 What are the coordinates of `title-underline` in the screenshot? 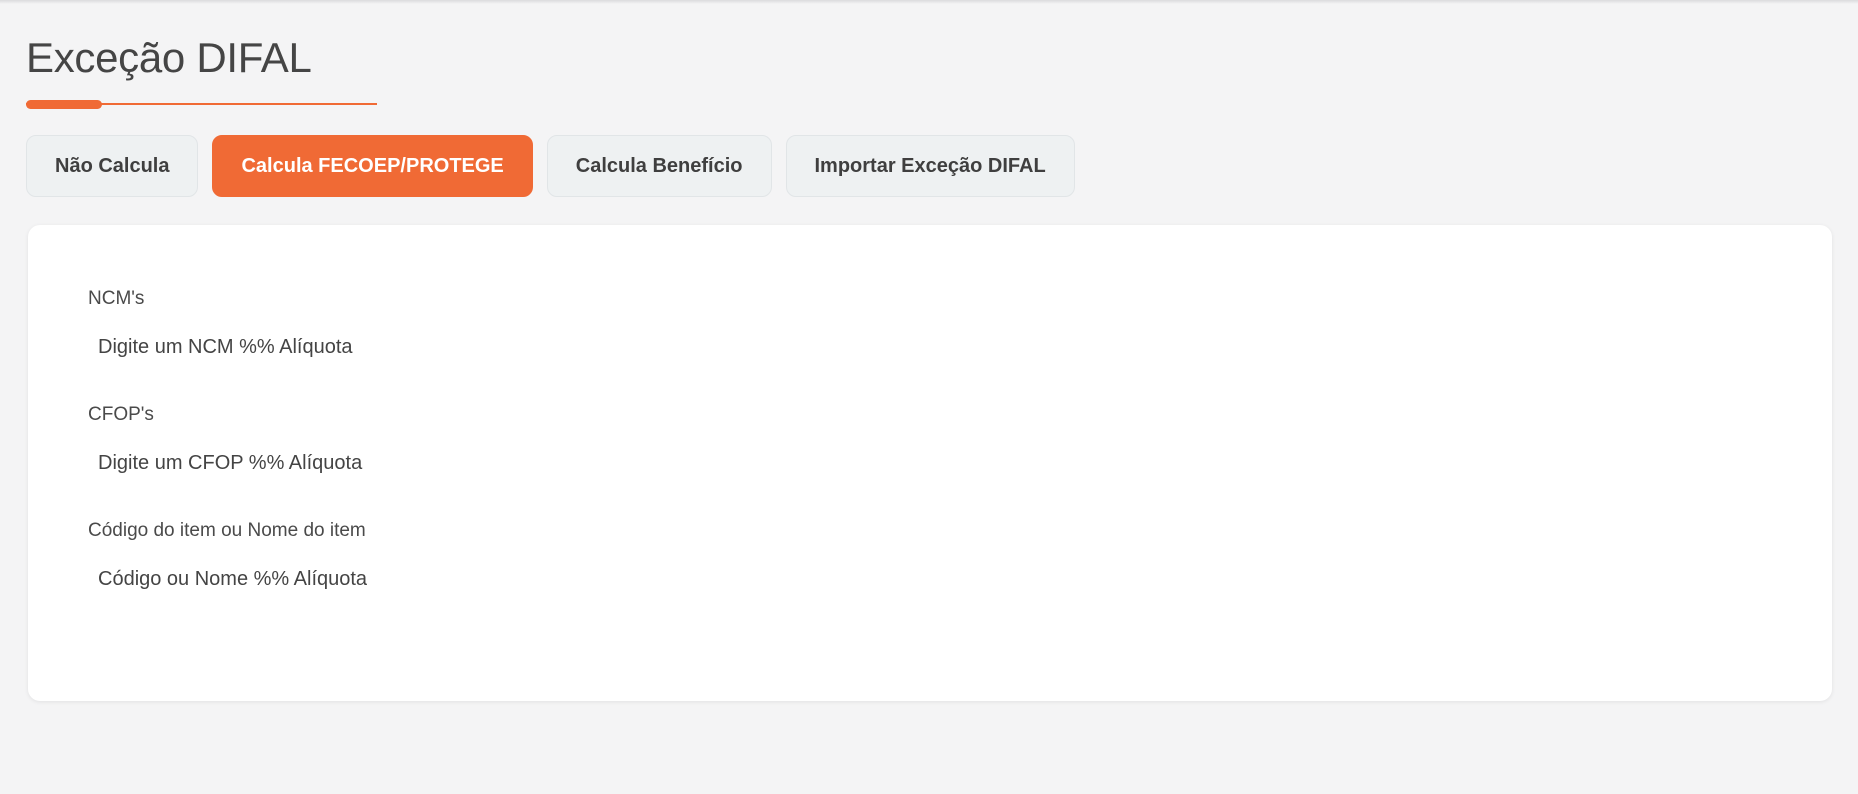 It's located at (201, 105).